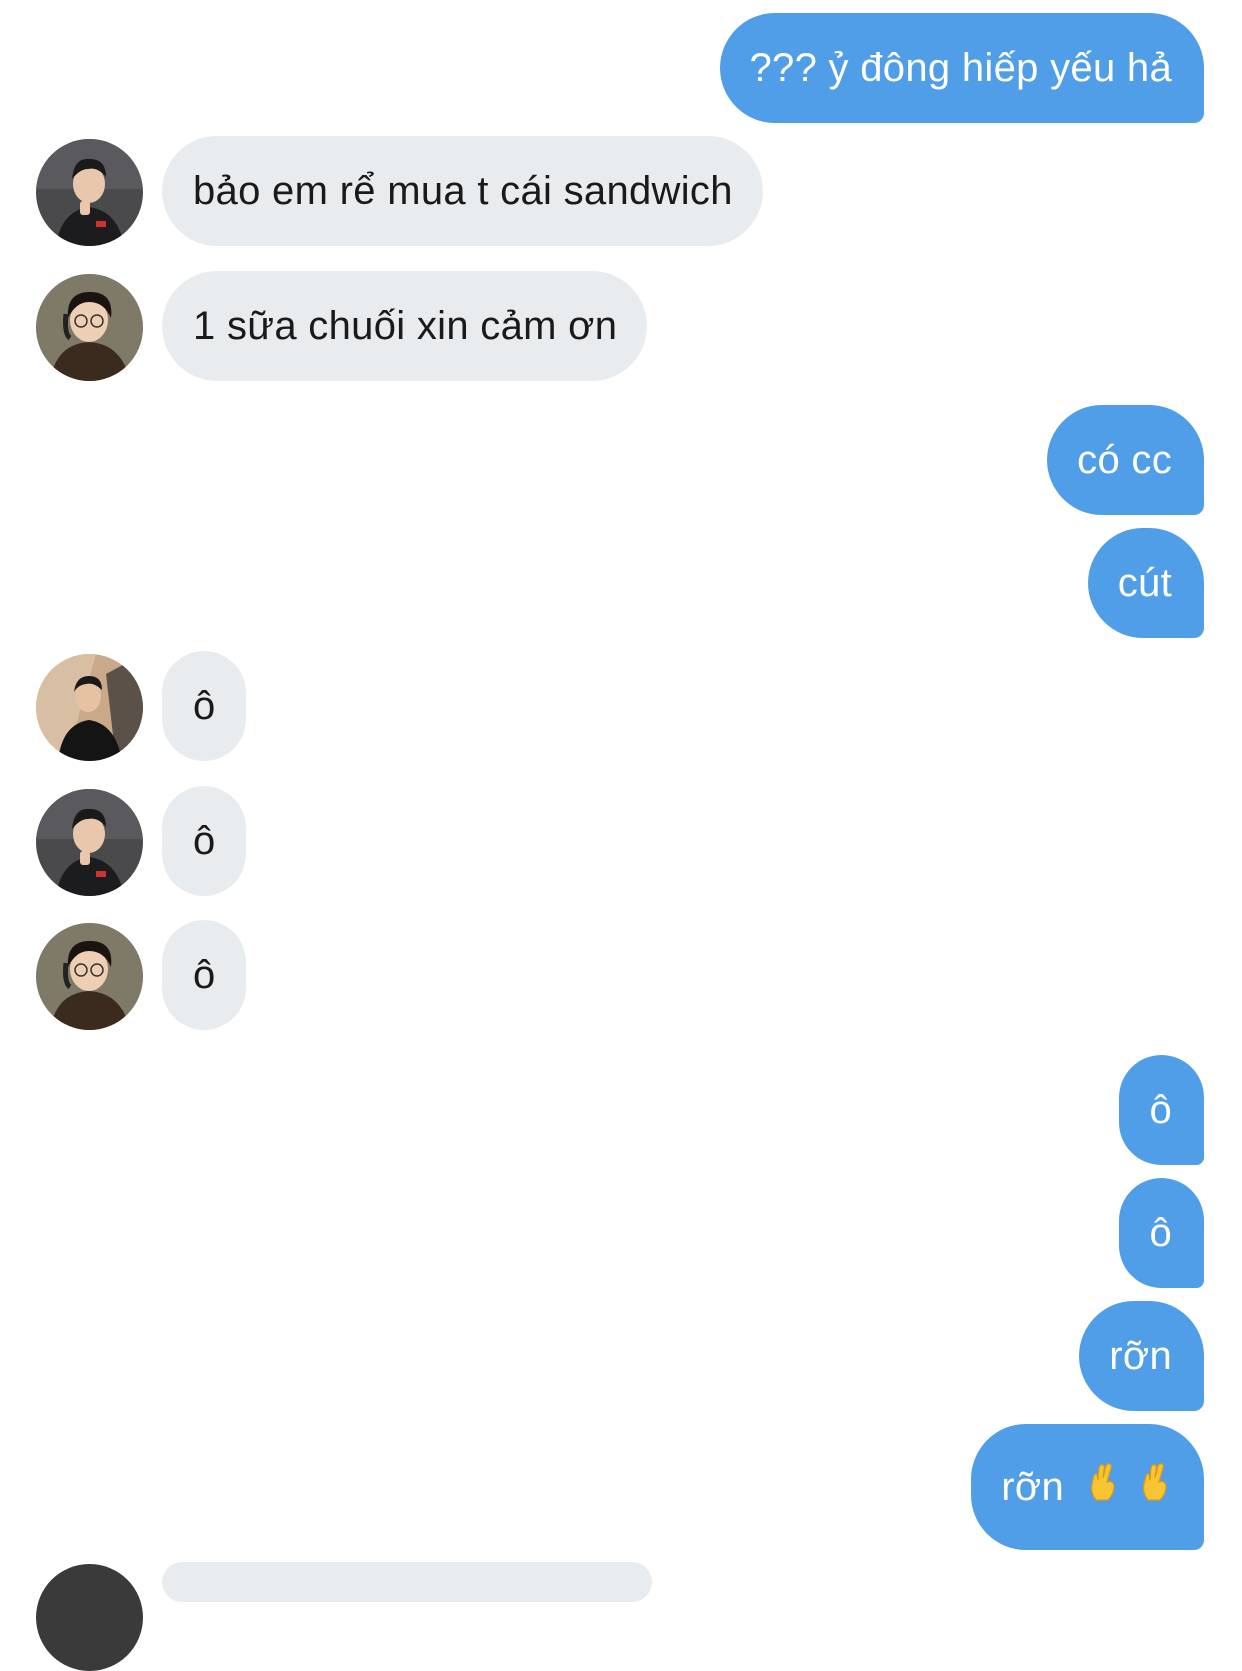 This screenshot has width=1242, height=1671. I want to click on outgoing-message-bubble: cút, so click(1145, 583).